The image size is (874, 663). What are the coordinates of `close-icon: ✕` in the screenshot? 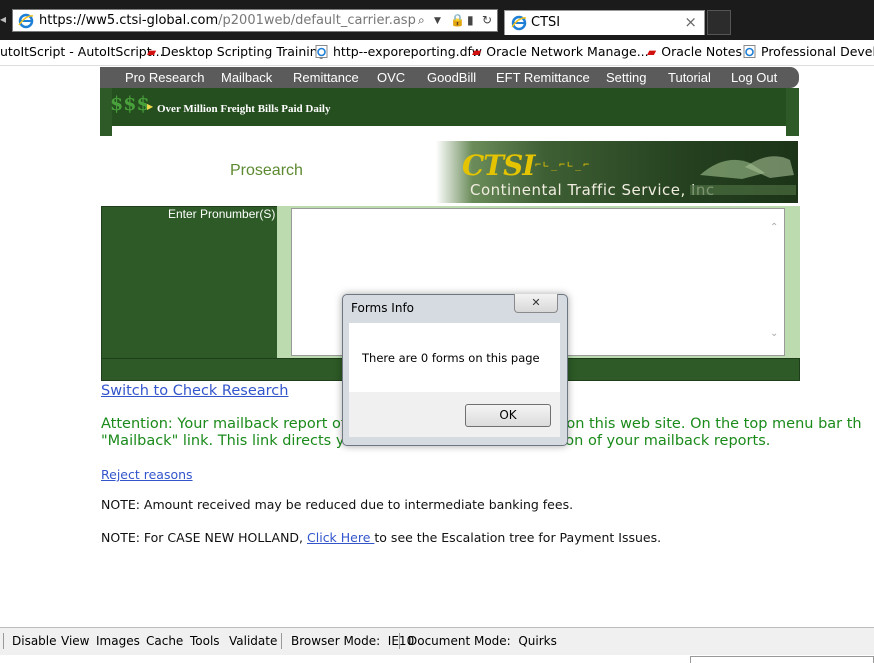 It's located at (536, 303).